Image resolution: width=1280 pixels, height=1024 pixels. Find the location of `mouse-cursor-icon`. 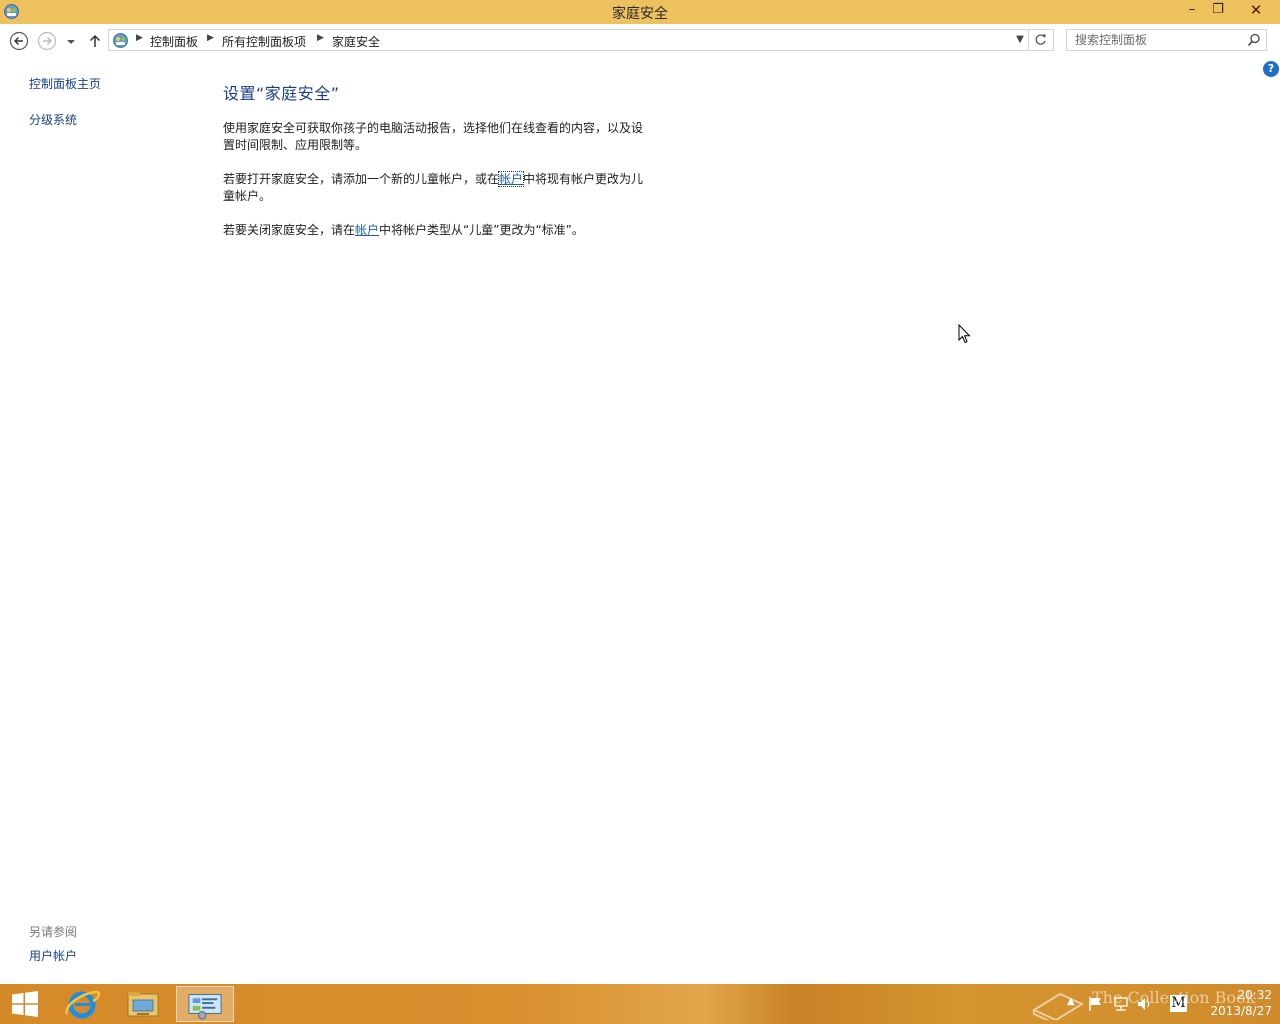

mouse-cursor-icon is located at coordinates (964, 334).